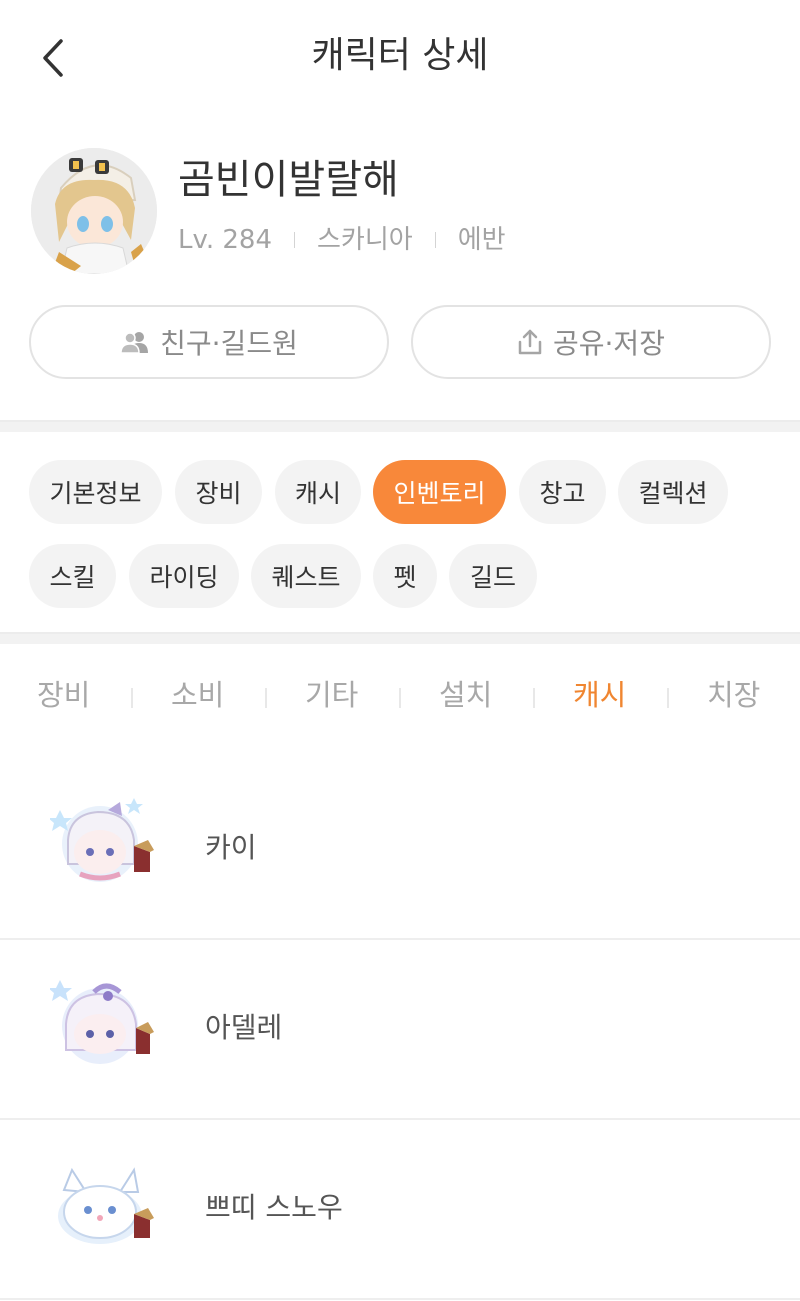  What do you see at coordinates (331, 695) in the screenshot?
I see `subtab-etc: 기타` at bounding box center [331, 695].